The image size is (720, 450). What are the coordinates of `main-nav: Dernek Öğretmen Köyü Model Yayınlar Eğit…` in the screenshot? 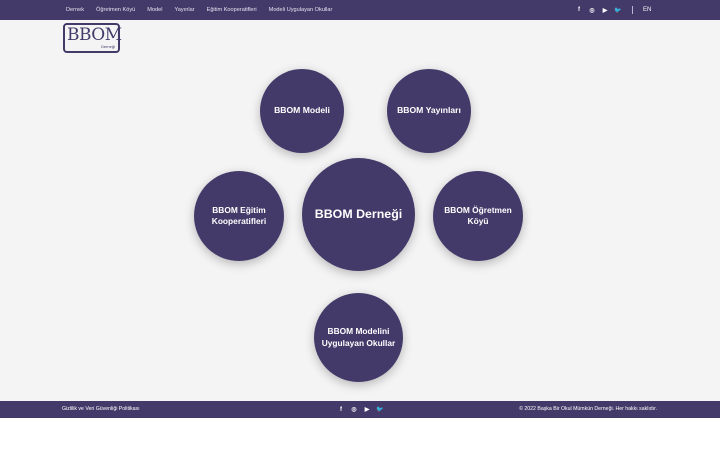 It's located at (205, 10).